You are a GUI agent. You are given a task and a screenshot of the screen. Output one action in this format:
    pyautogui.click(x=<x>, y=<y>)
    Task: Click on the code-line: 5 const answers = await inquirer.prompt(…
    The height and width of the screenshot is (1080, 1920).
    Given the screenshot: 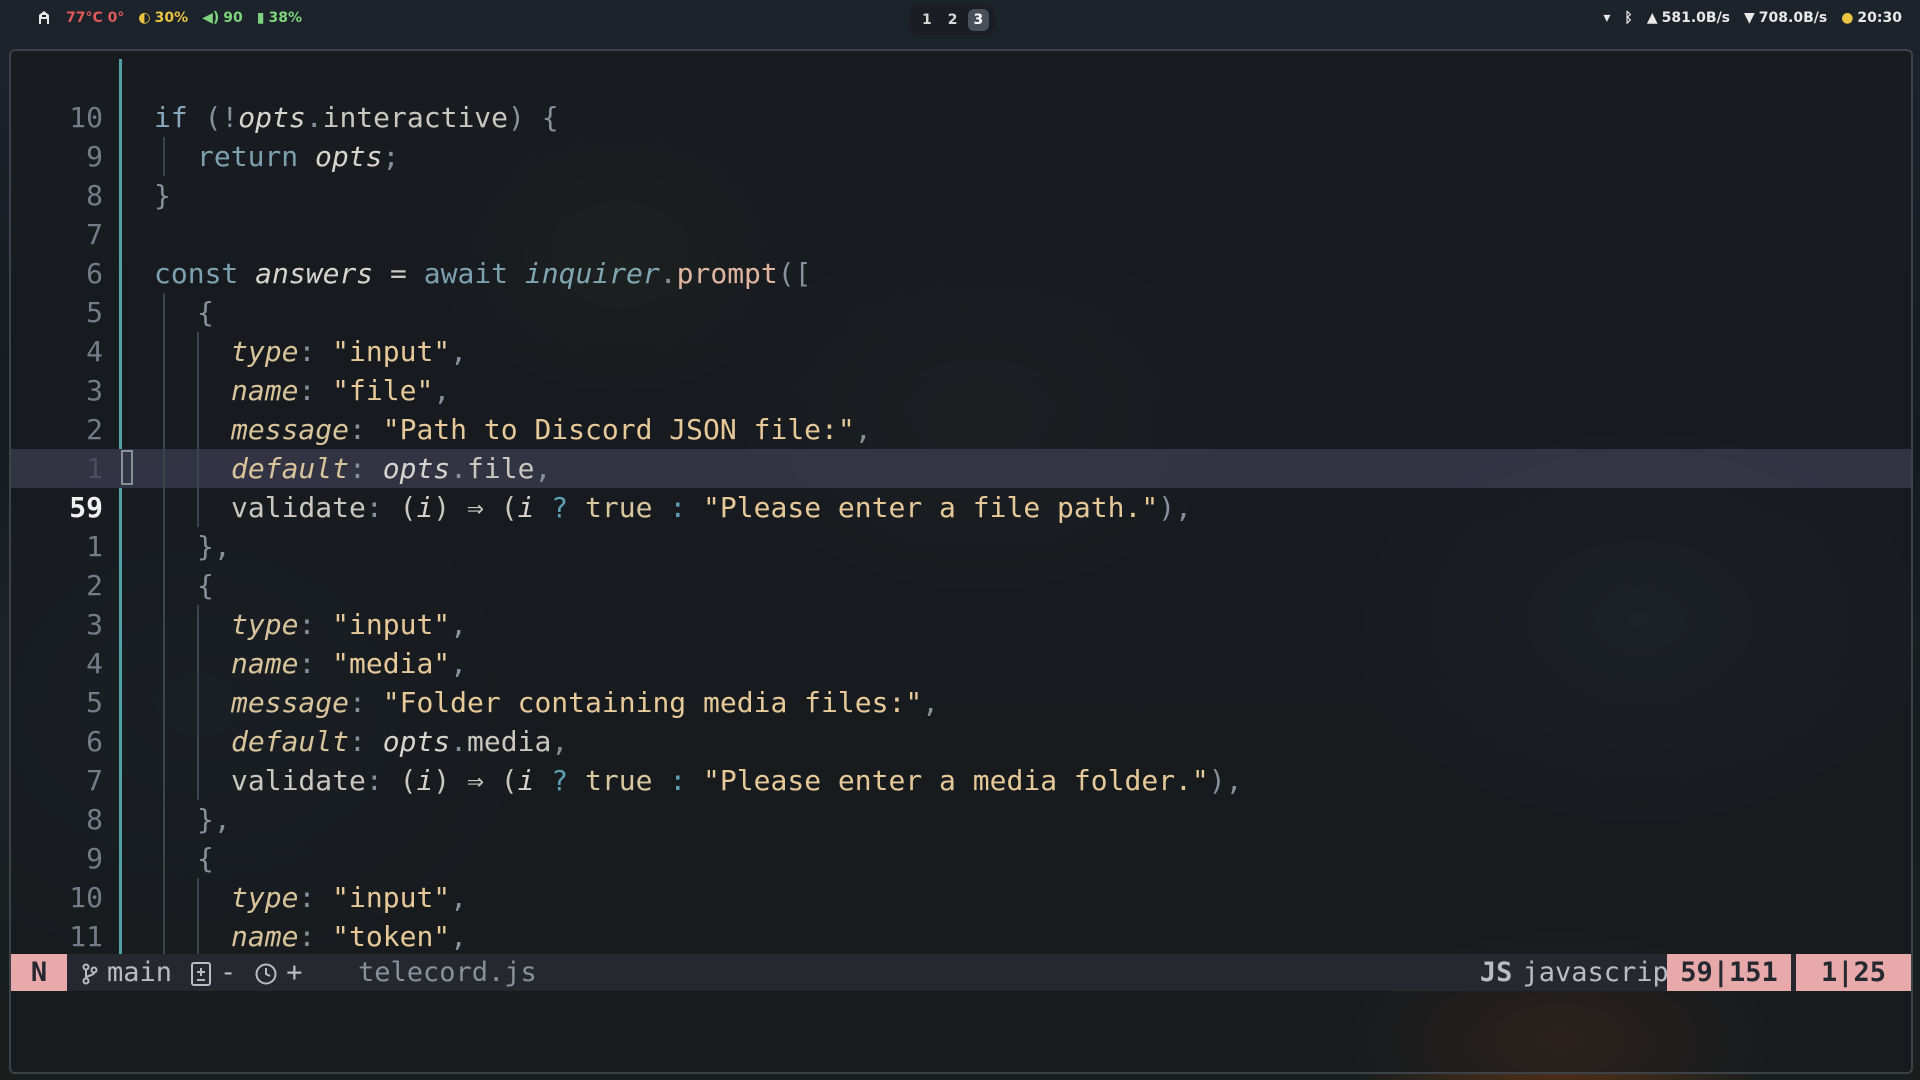 What is the action you would take?
    pyautogui.click(x=961, y=291)
    